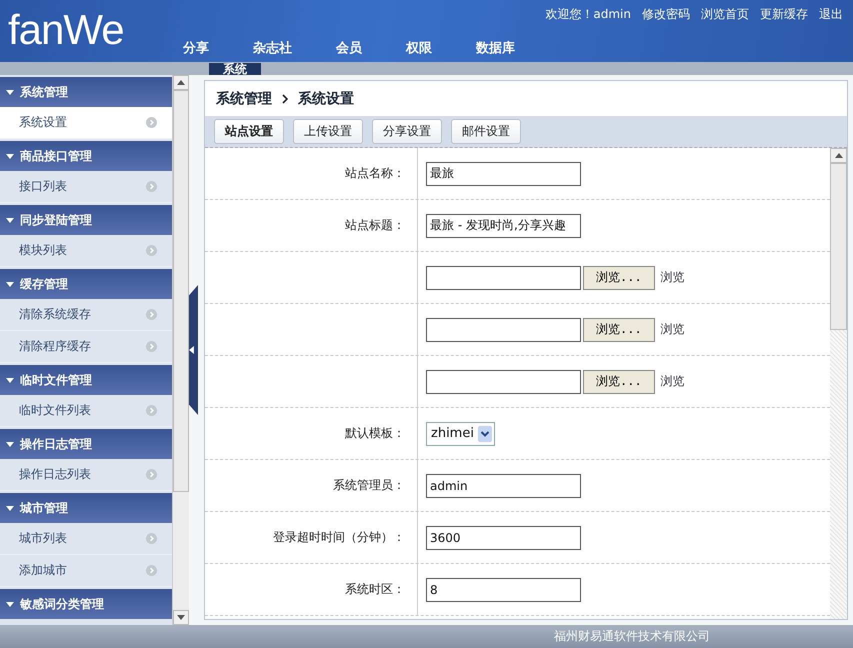 Image resolution: width=853 pixels, height=648 pixels. I want to click on item-label: 添加城市, so click(43, 570).